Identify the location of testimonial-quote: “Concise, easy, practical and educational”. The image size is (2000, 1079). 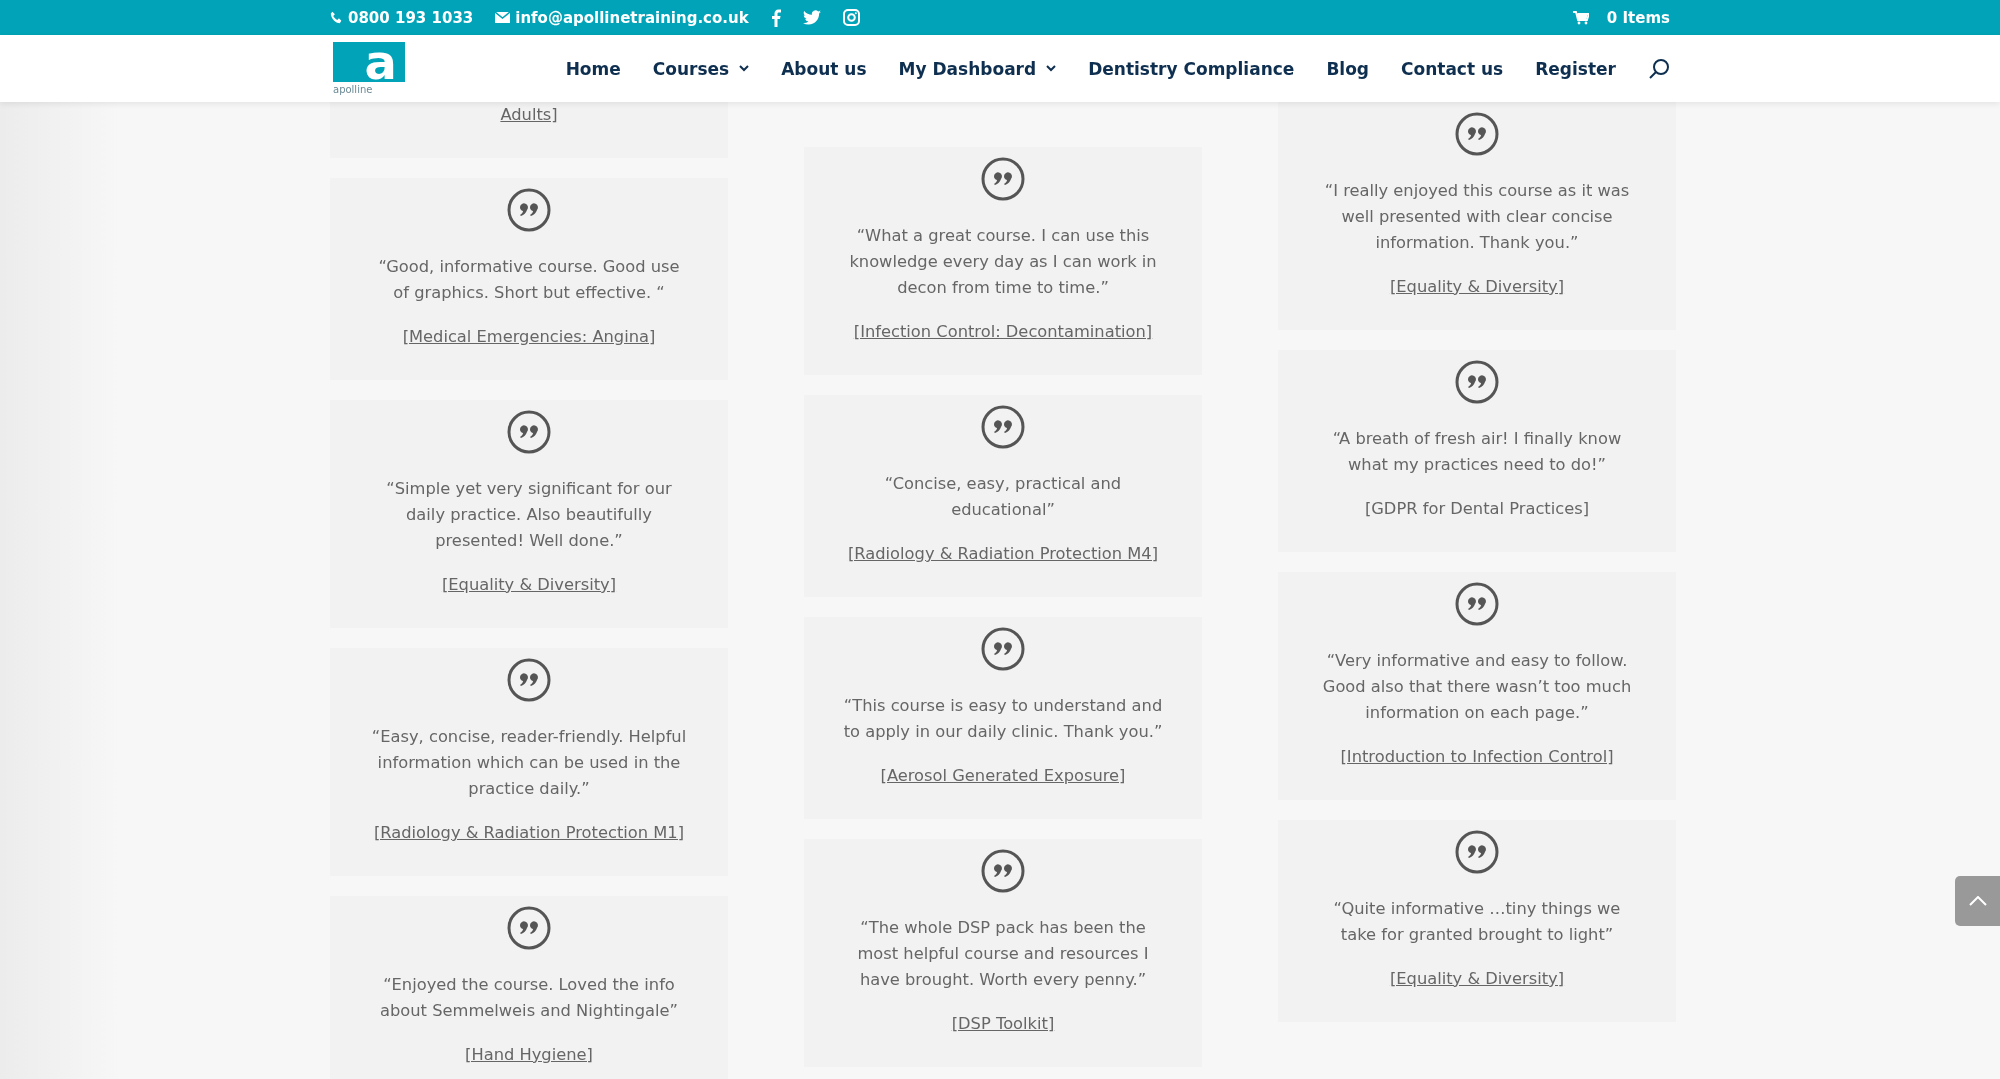
(1003, 497).